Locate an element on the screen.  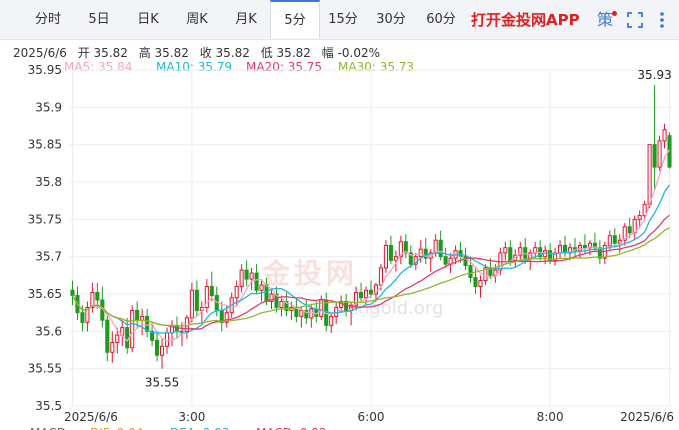
x-tick-label: 3:00 is located at coordinates (191, 417).